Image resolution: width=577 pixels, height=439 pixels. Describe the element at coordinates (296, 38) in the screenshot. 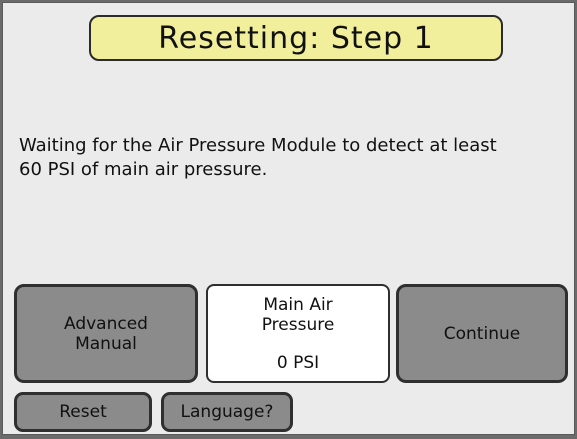

I see `screen-title: Resetting: Step 1` at that location.